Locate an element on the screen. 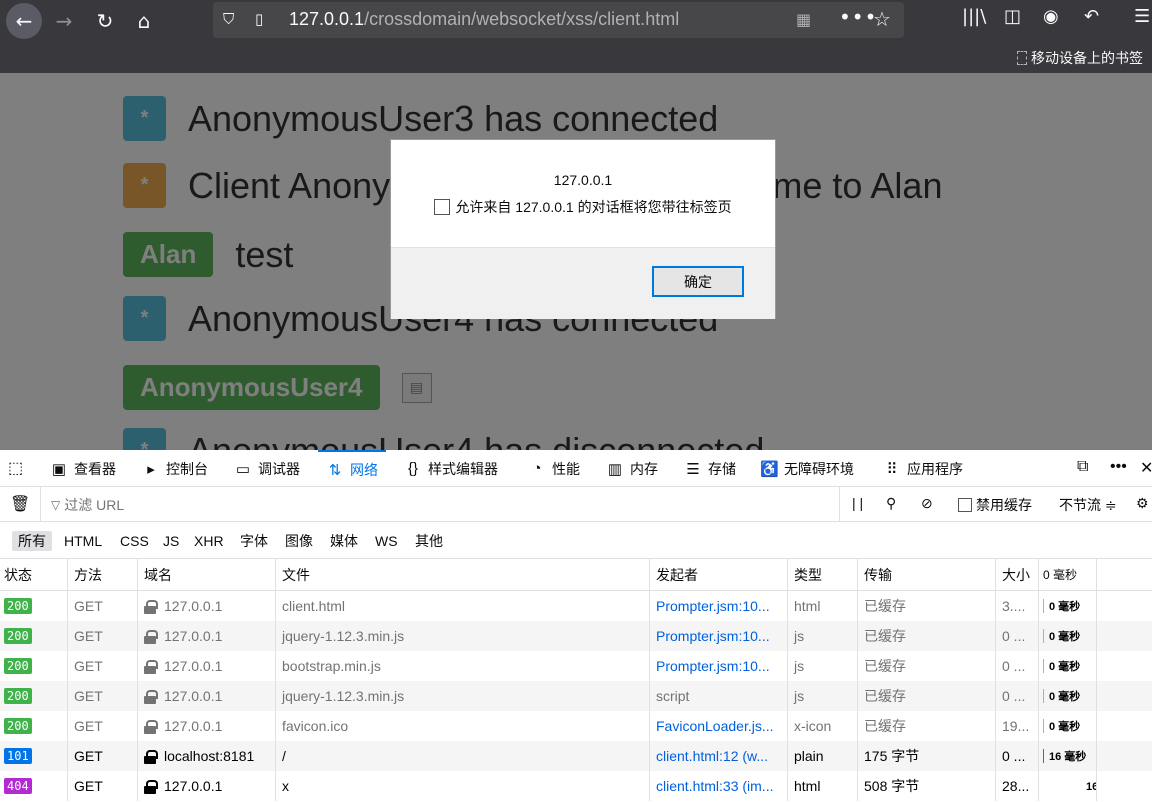 The width and height of the screenshot is (1152, 802). column-header: 文件 is located at coordinates (463, 574).